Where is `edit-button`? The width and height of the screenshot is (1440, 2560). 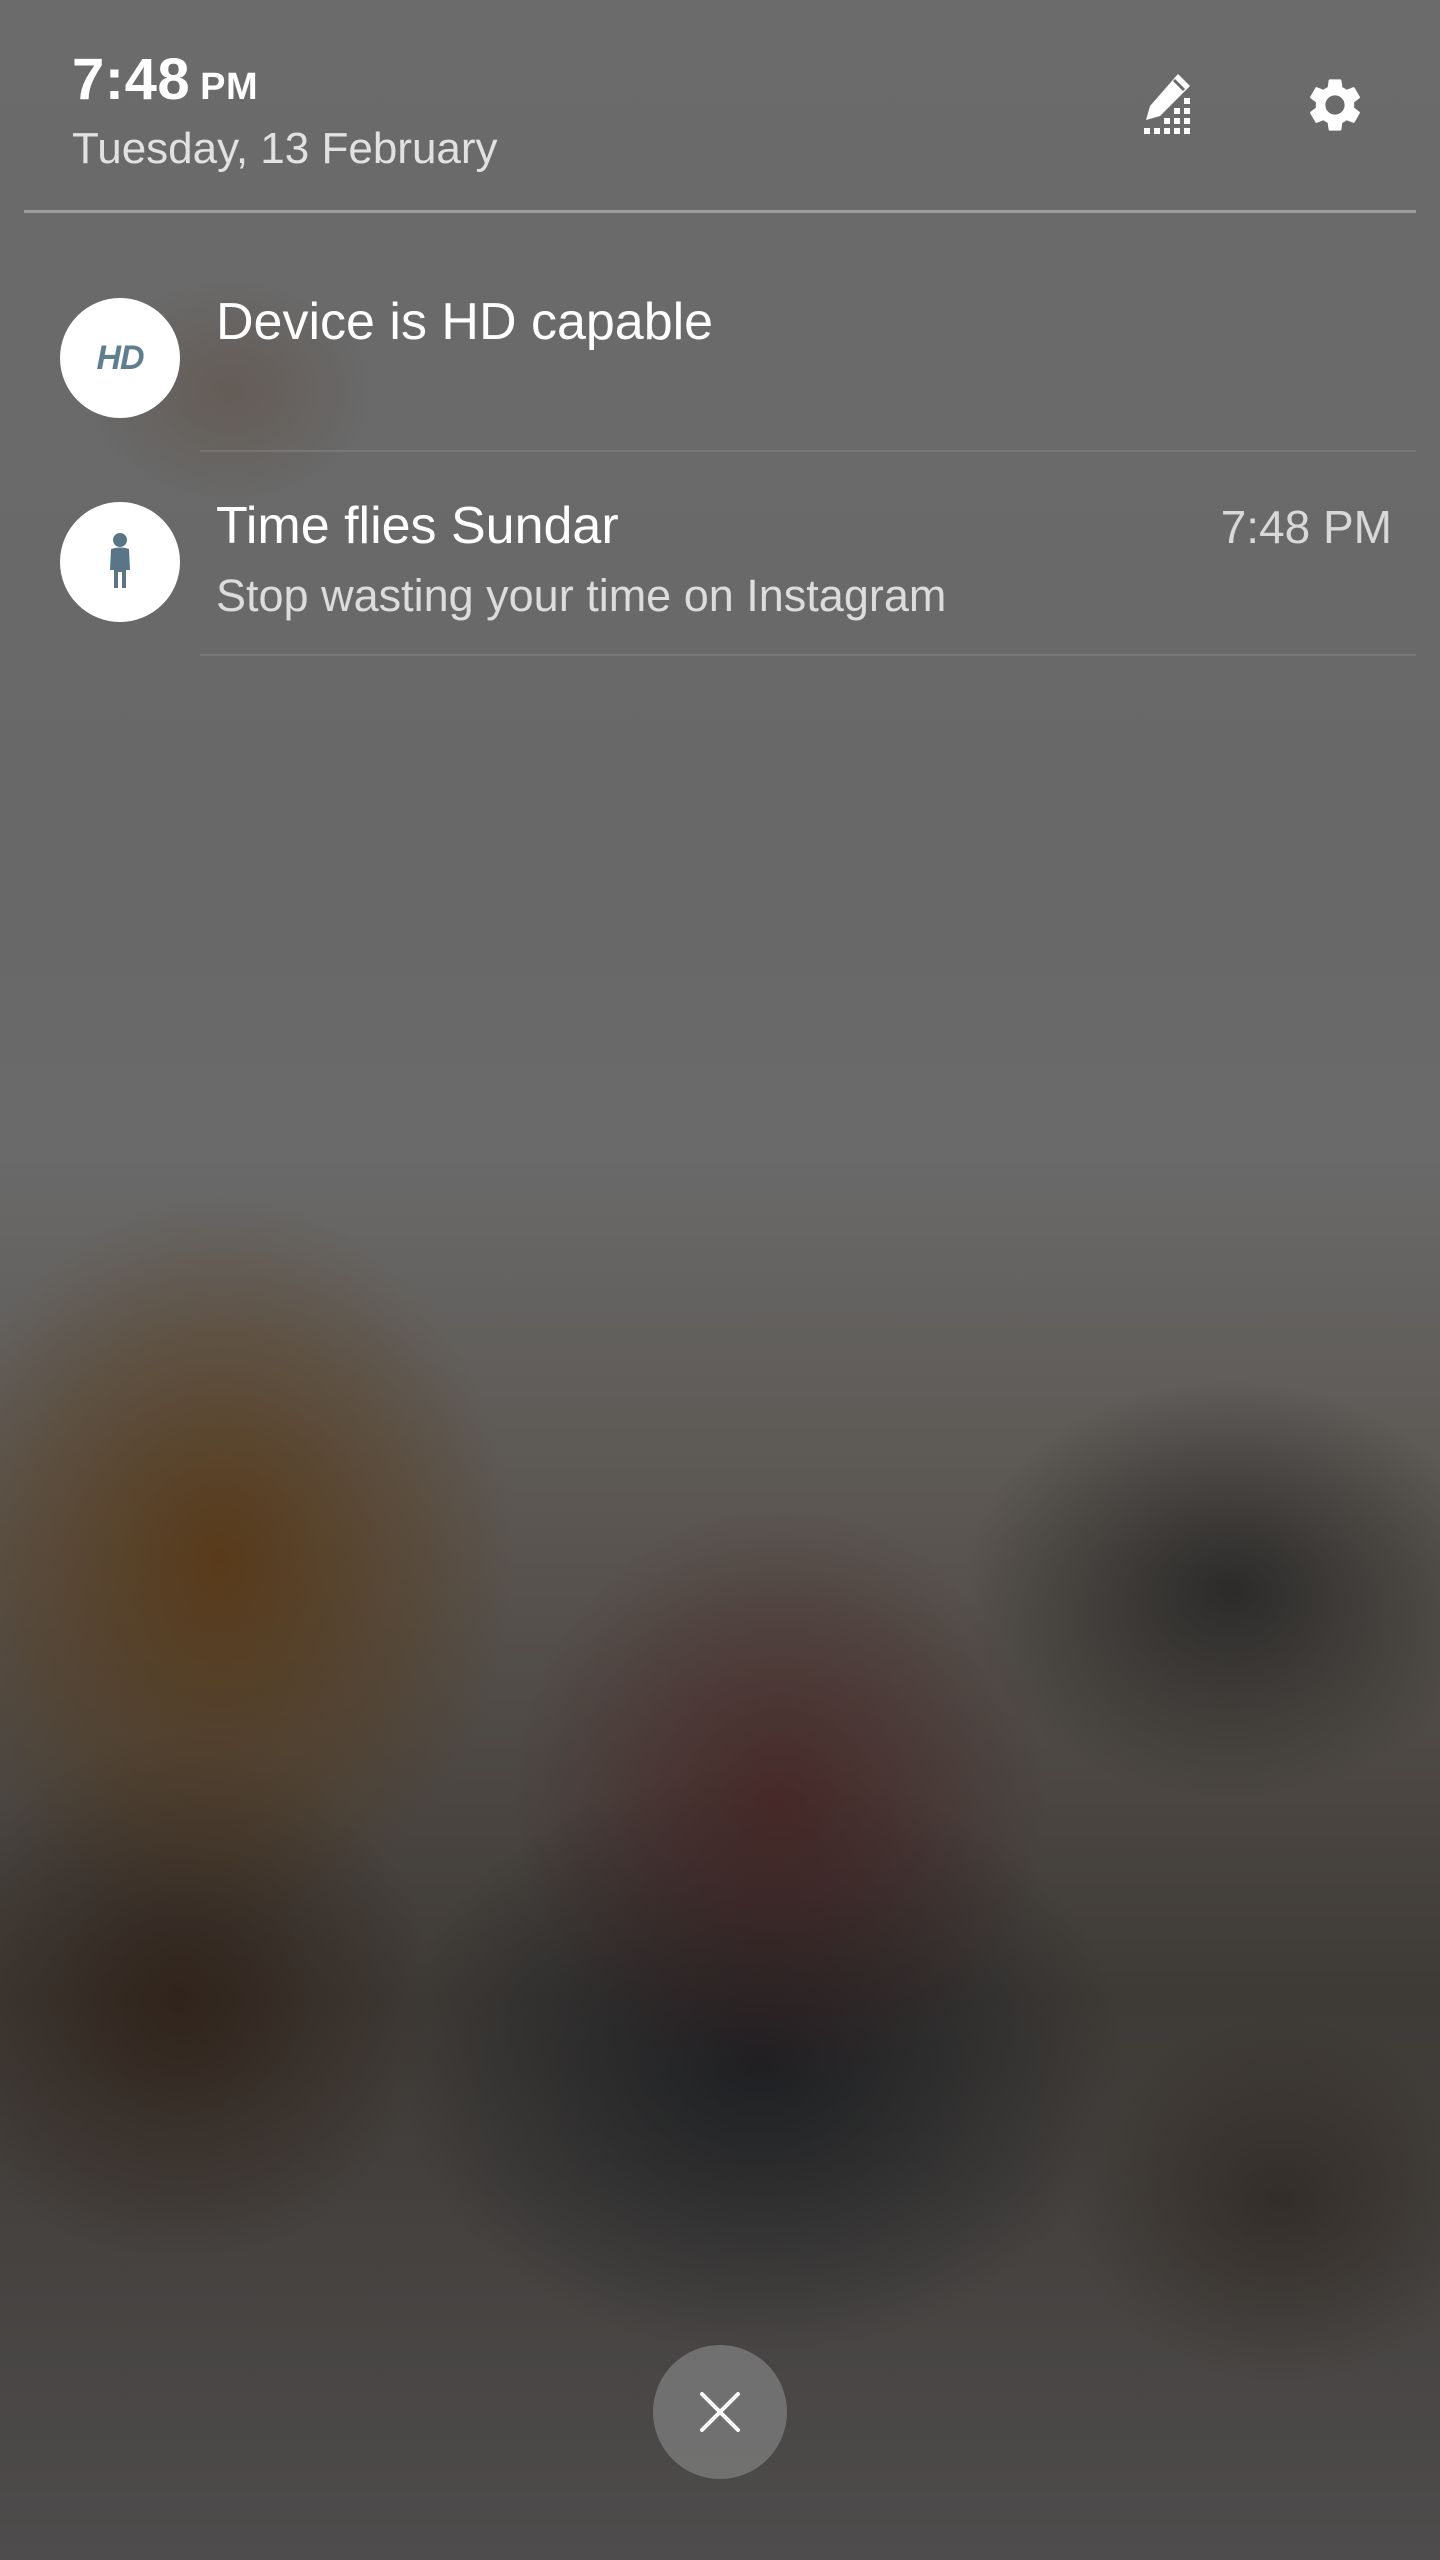 edit-button is located at coordinates (1170, 105).